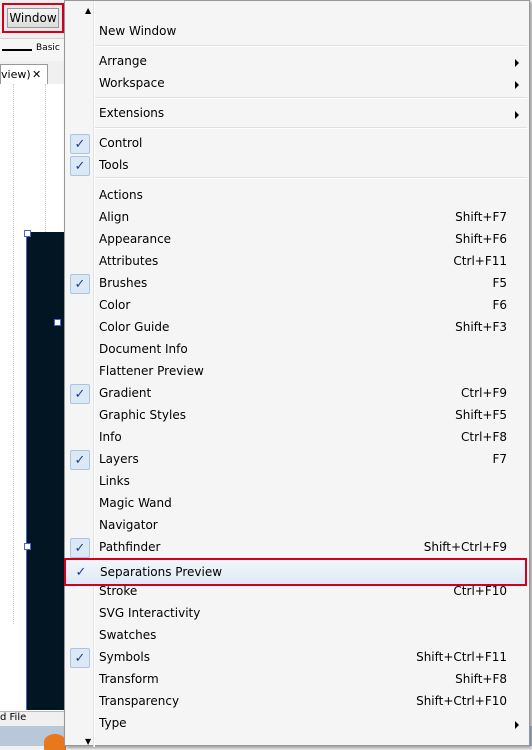  Describe the element at coordinates (138, 31) in the screenshot. I see `menu-item-label: New Window` at that location.